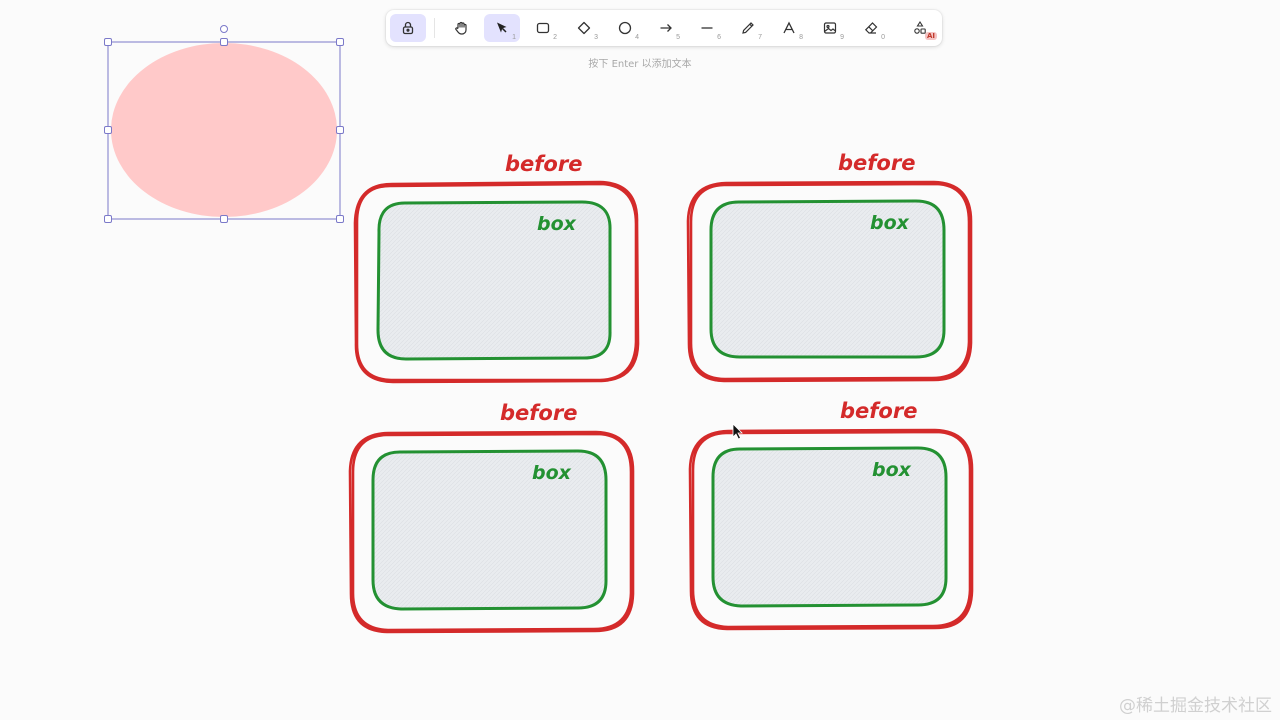 The image size is (1280, 720). What do you see at coordinates (224, 29) in the screenshot?
I see `rotate-handle` at bounding box center [224, 29].